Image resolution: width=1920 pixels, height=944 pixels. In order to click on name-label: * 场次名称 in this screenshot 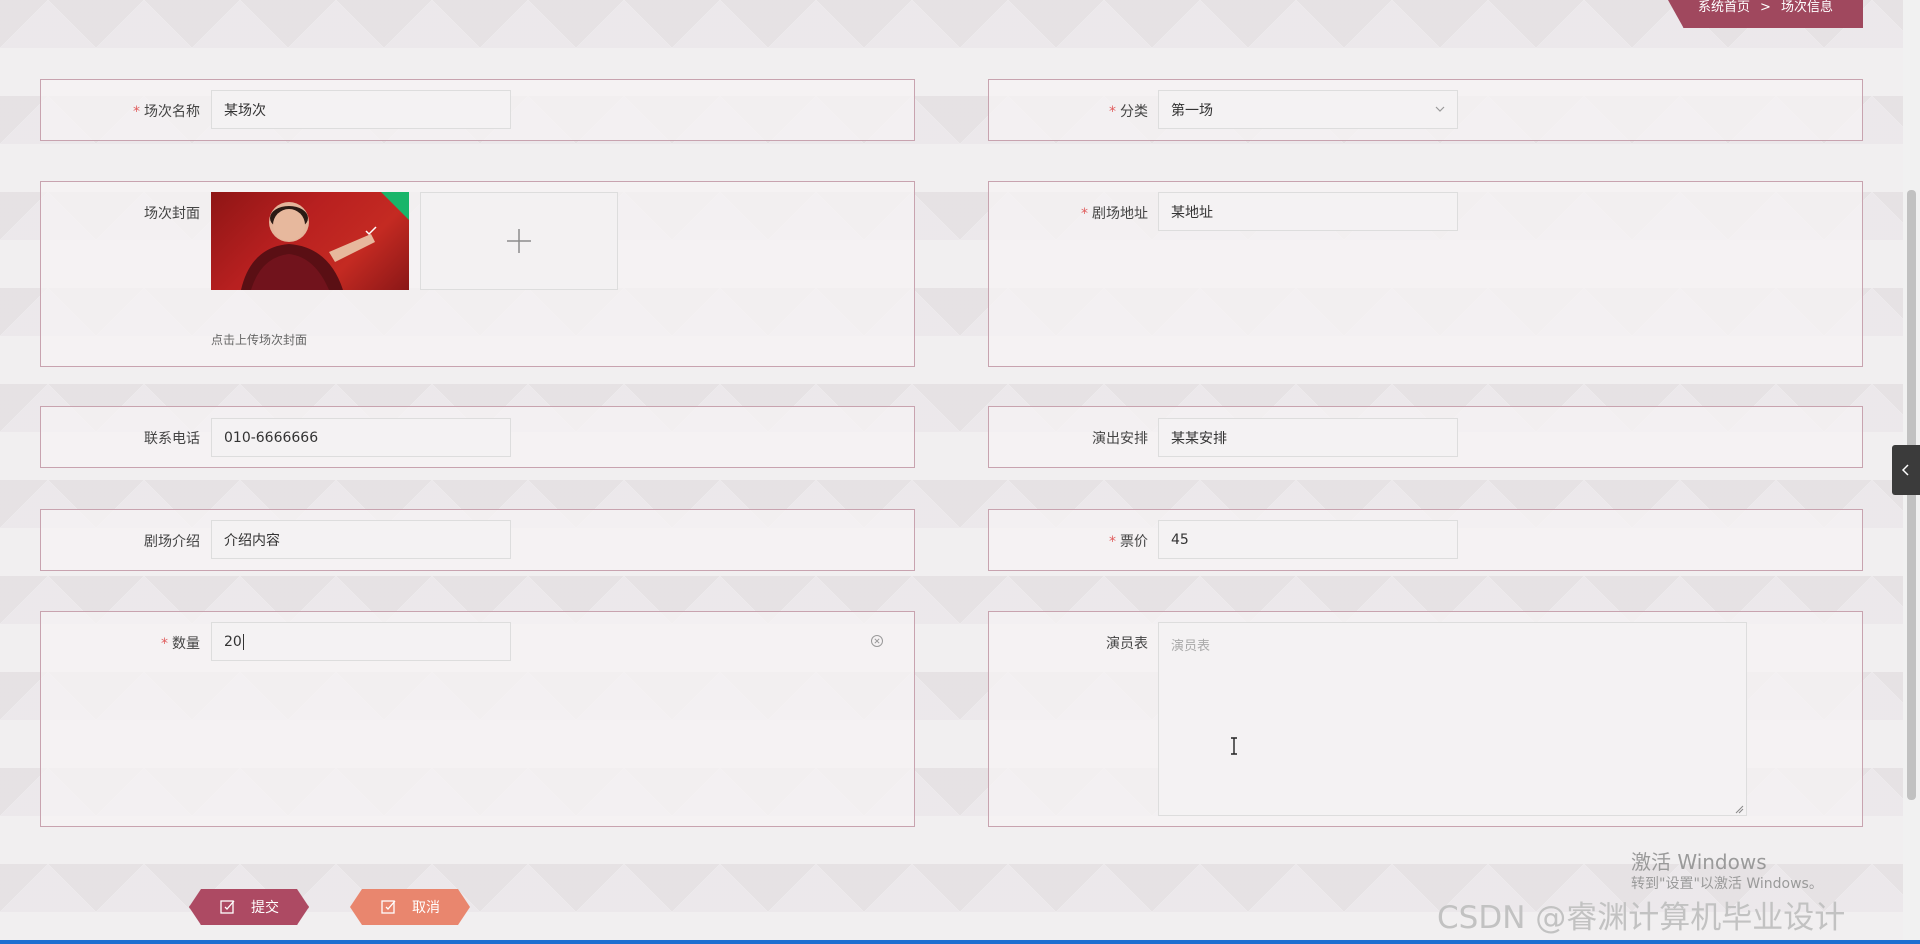, I will do `click(166, 112)`.